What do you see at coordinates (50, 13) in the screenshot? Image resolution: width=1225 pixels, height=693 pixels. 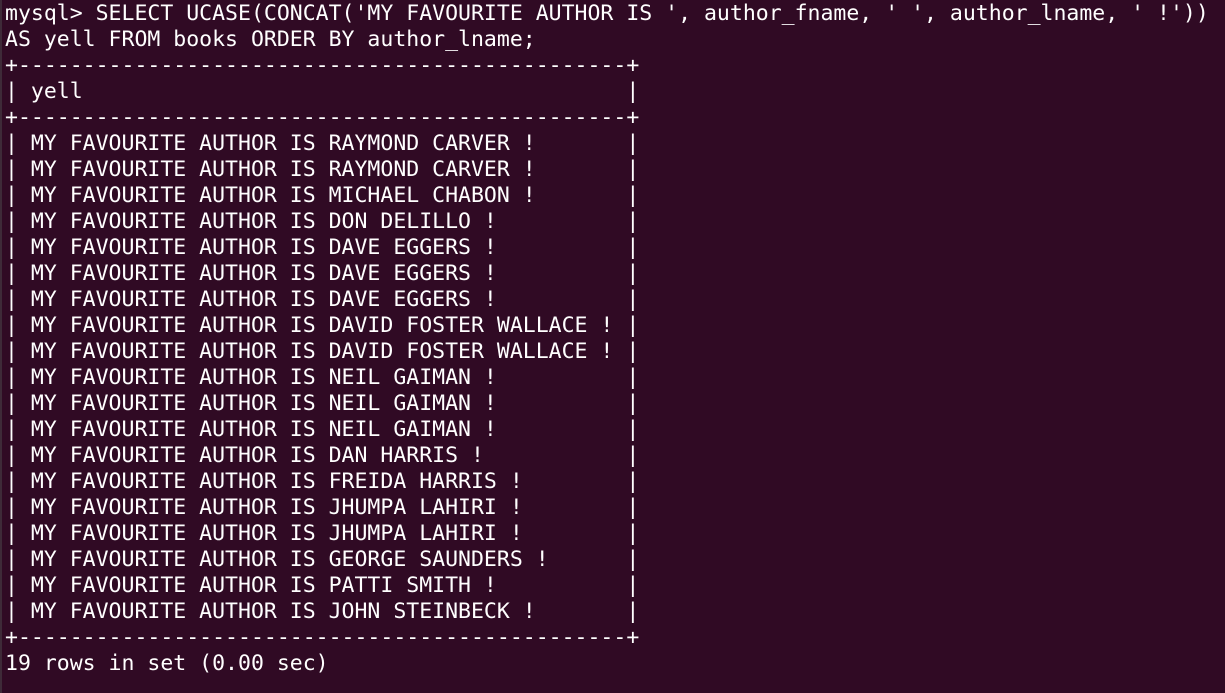 I see `mysql-prompt: mysql>` at bounding box center [50, 13].